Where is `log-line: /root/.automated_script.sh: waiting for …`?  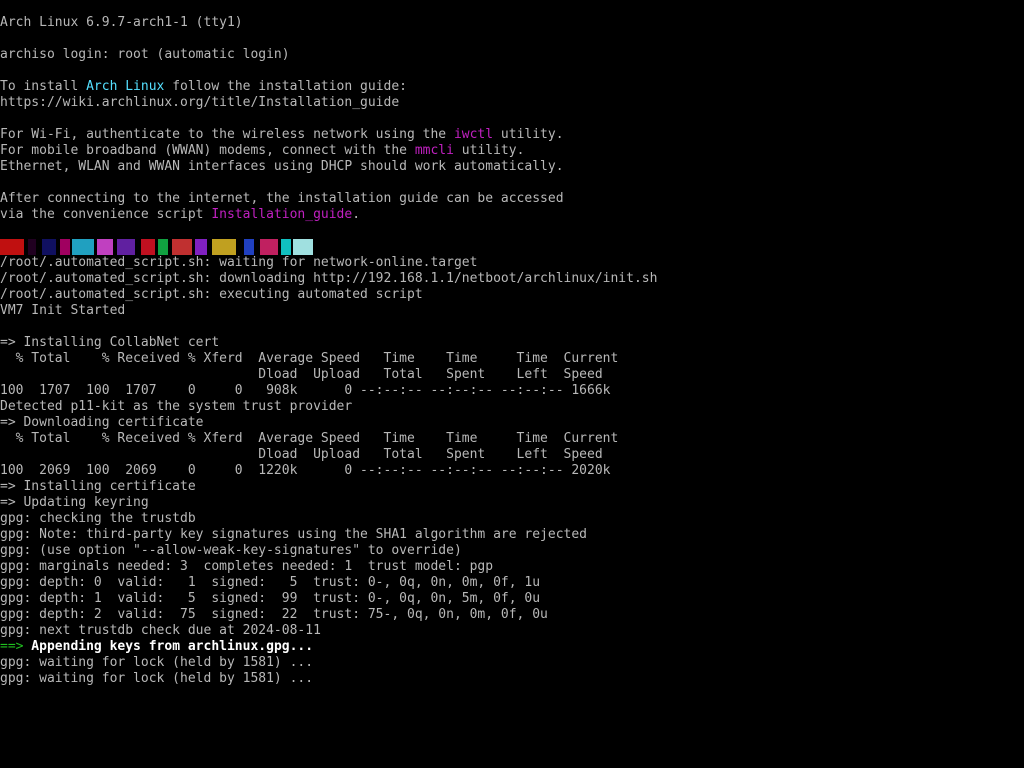 log-line: /root/.automated_script.sh: waiting for … is located at coordinates (239, 262).